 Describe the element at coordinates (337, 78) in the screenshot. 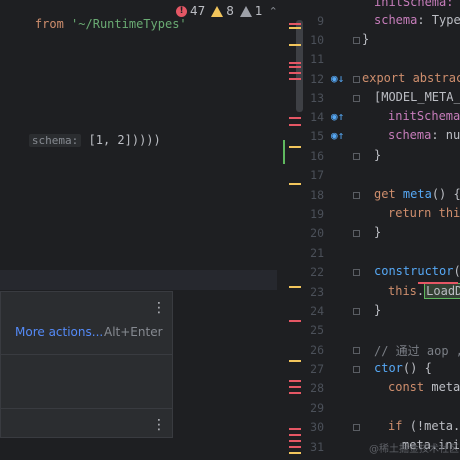

I see `implementations-gutter-icon: ◉↓` at that location.